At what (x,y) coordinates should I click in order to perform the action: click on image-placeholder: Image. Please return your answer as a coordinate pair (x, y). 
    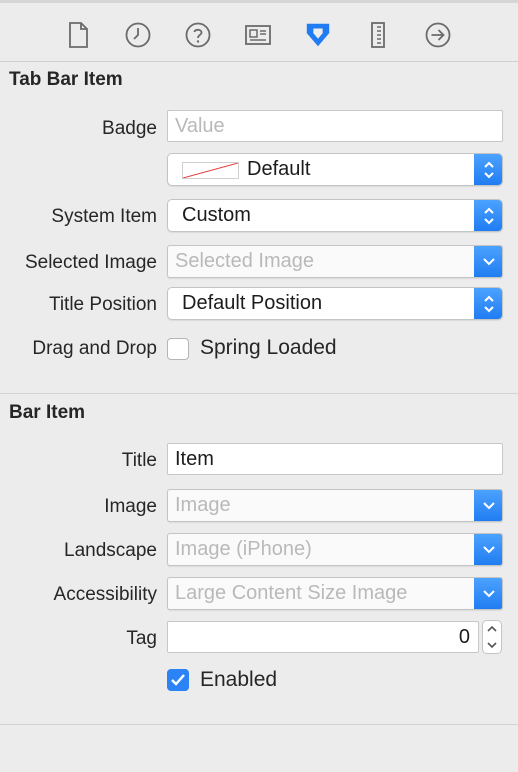
    Looking at the image, I should click on (203, 505).